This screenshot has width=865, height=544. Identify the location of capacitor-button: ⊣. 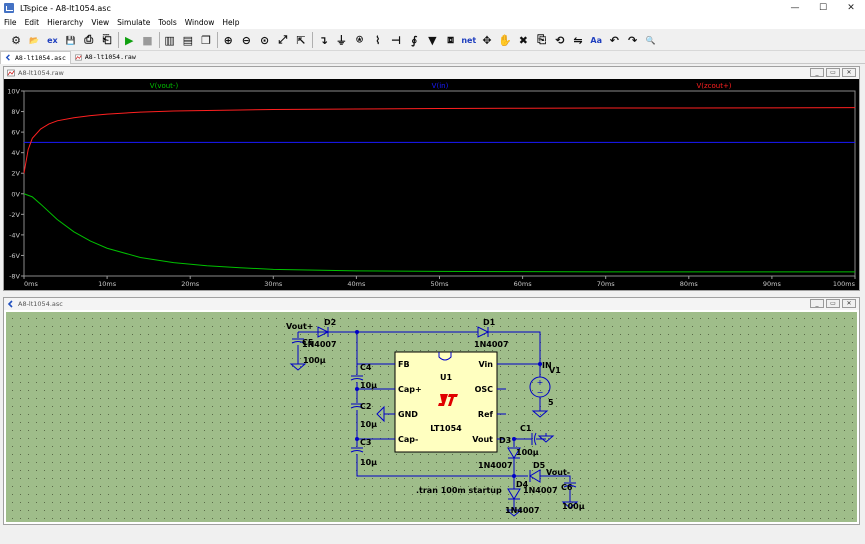
(396, 40).